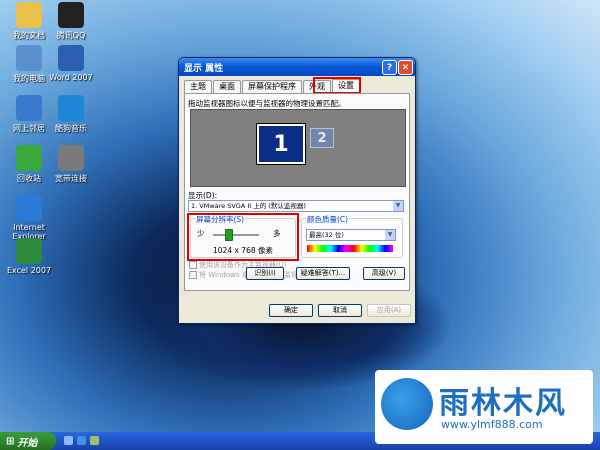 The image size is (600, 450). What do you see at coordinates (94, 440) in the screenshot?
I see `media-quicklaunch-icon` at bounding box center [94, 440].